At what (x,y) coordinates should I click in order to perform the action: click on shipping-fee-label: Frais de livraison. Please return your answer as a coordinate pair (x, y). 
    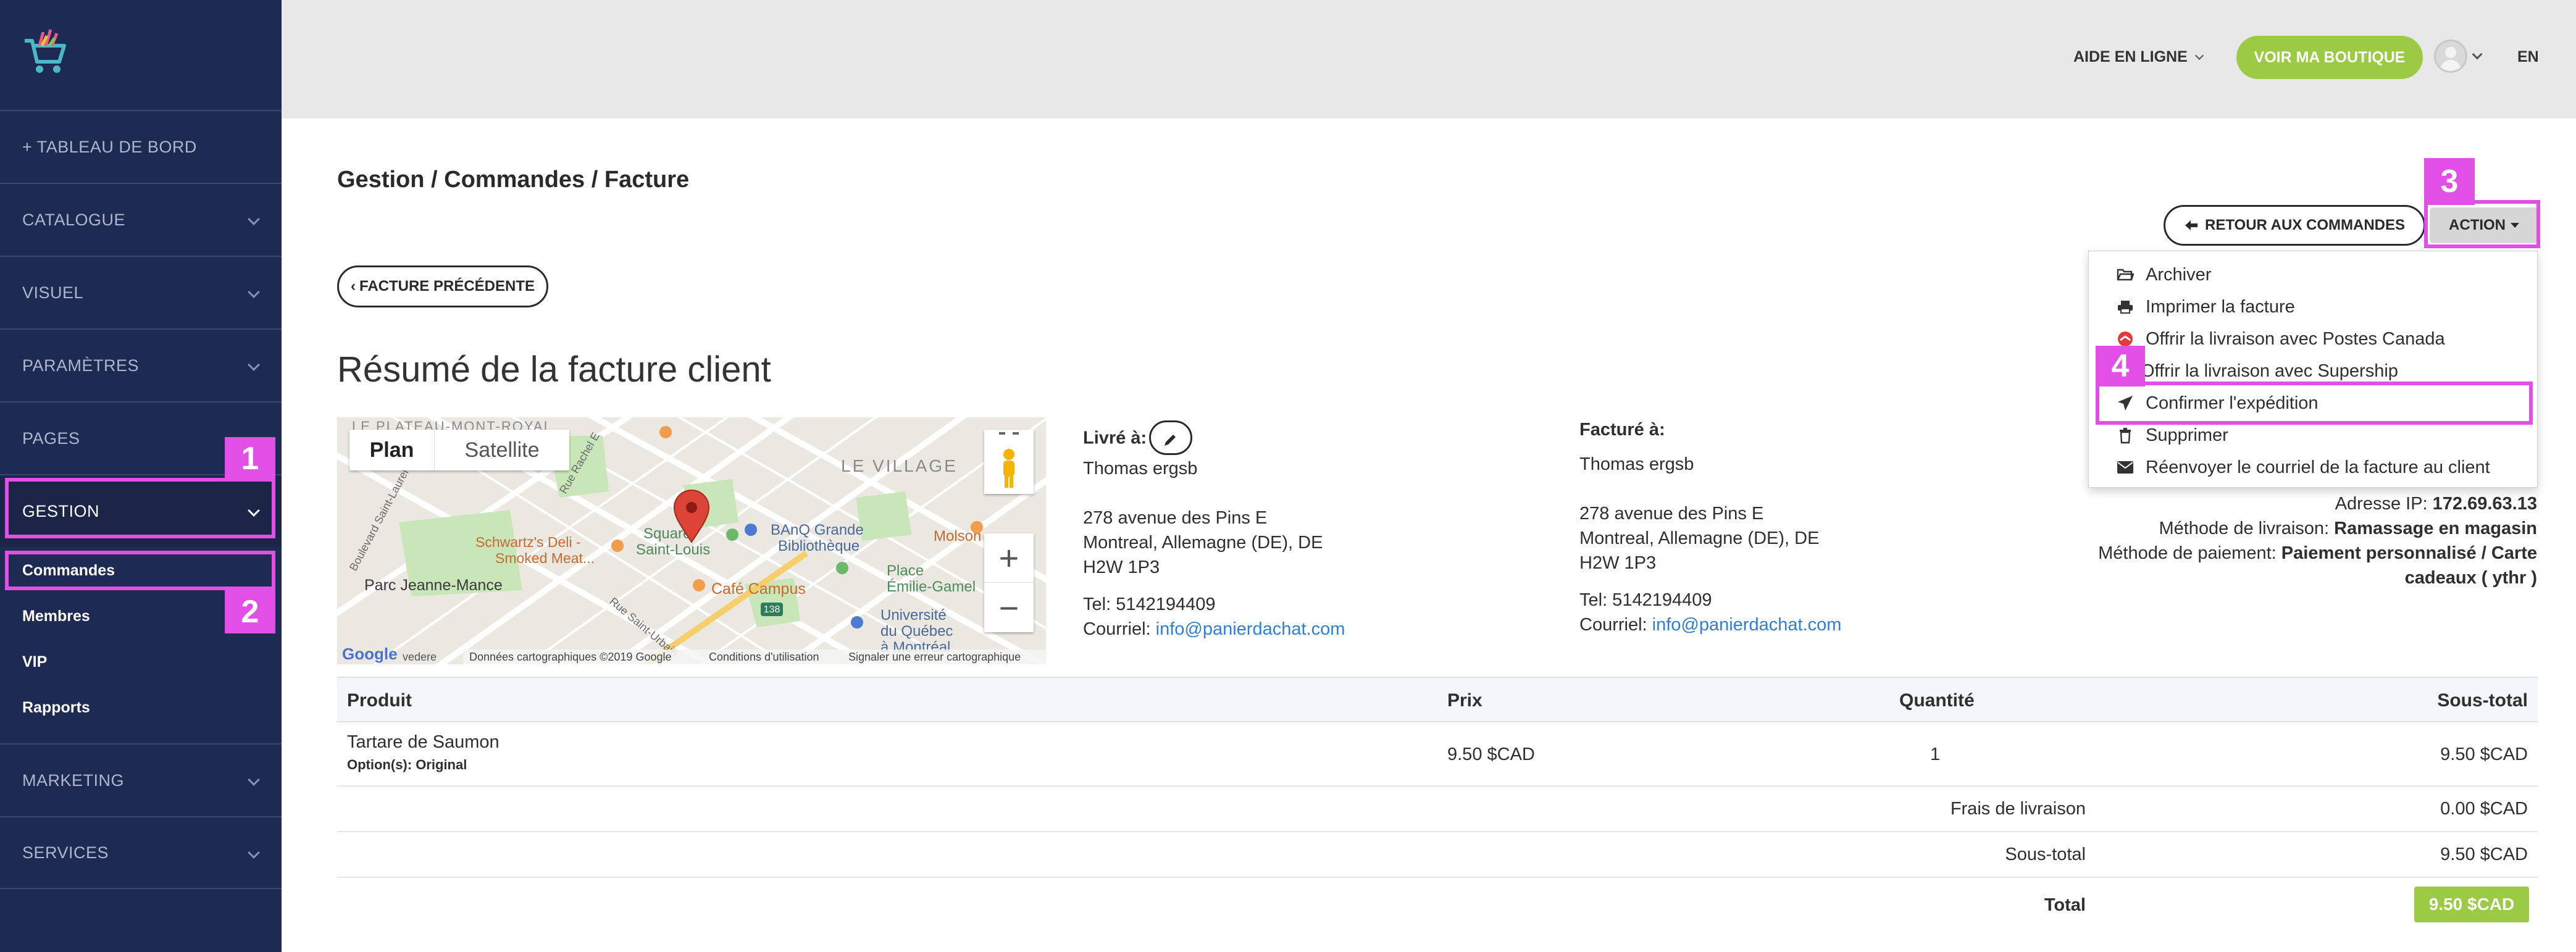
    Looking at the image, I should click on (2018, 809).